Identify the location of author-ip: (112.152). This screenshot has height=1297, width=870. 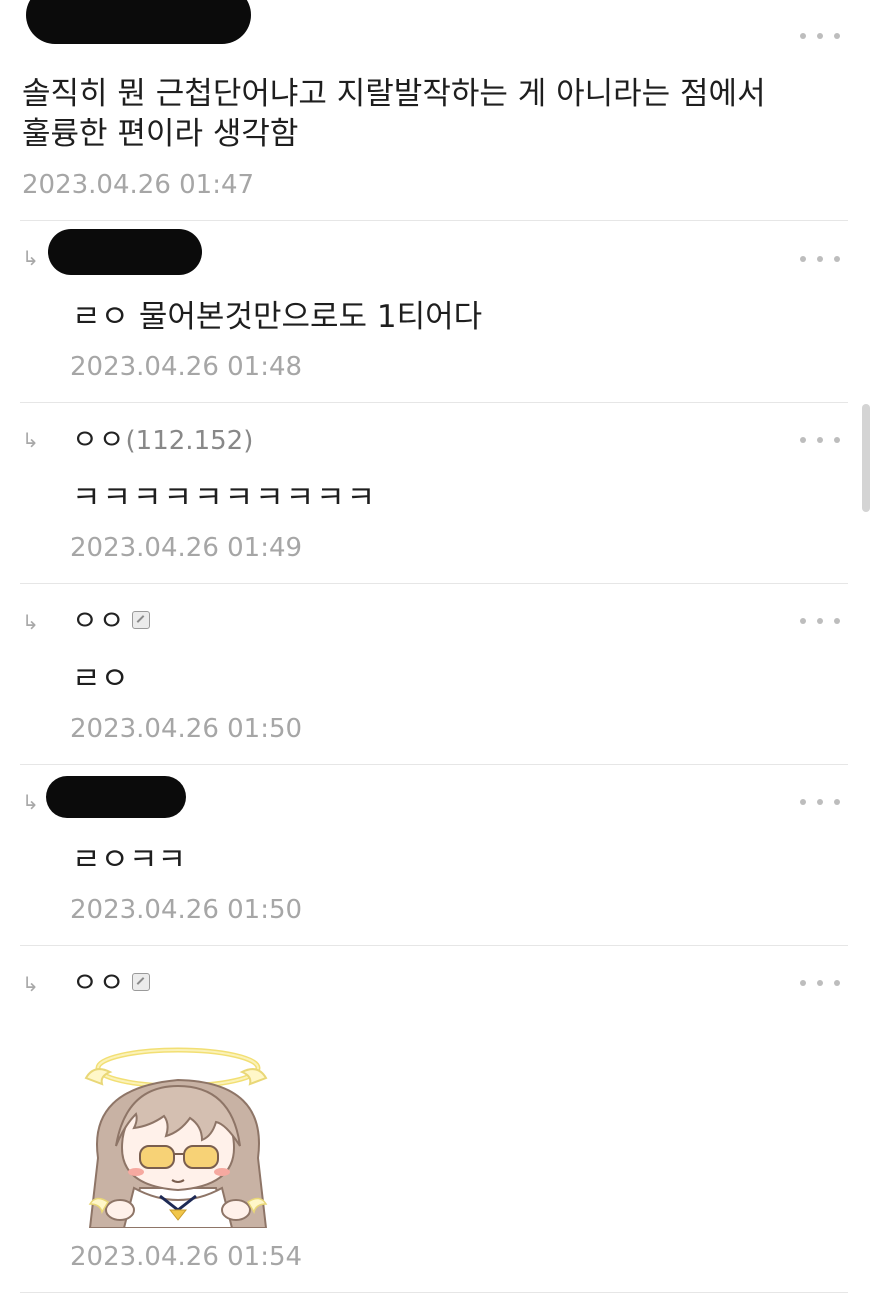
(189, 441).